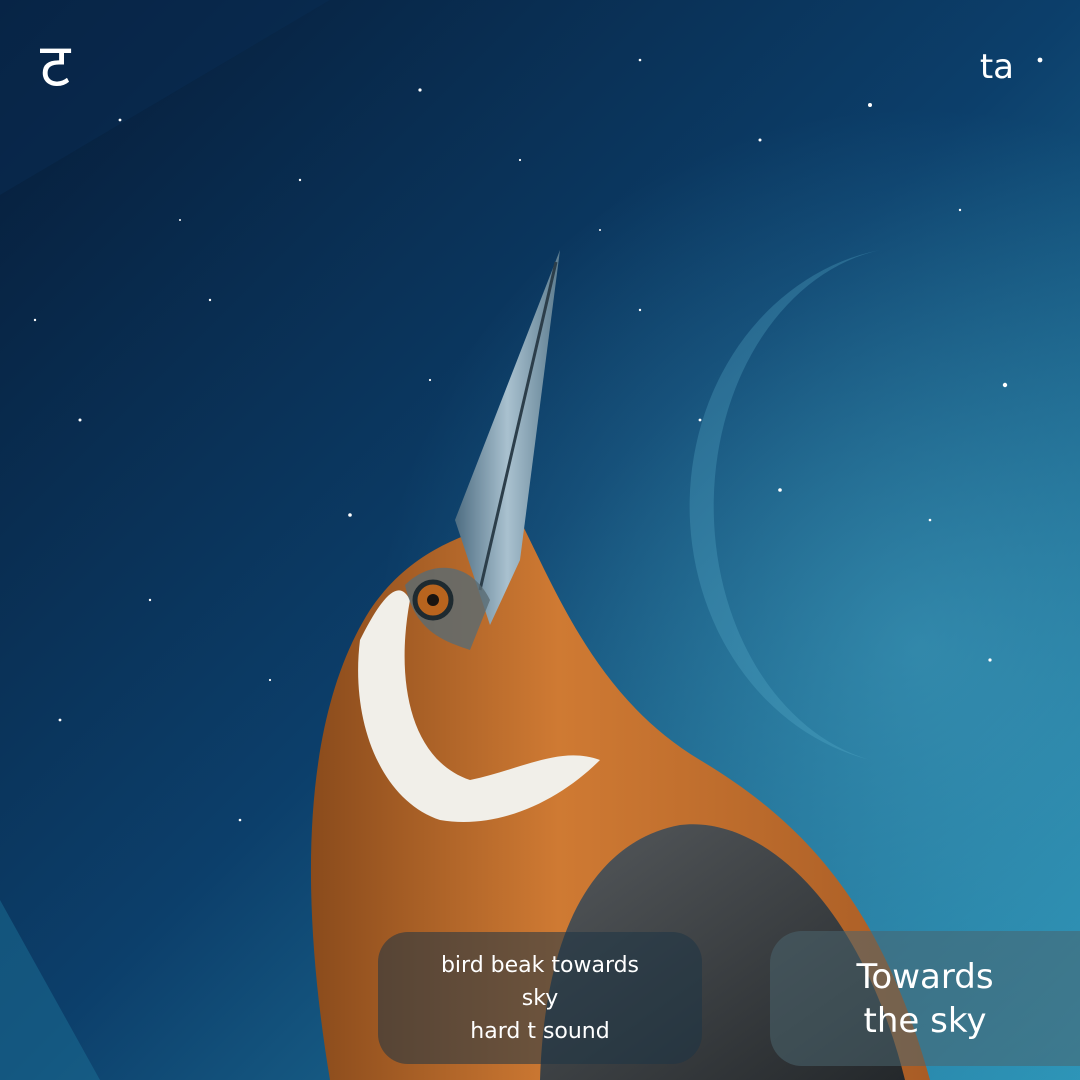 Image resolution: width=1080 pixels, height=1080 pixels. I want to click on transliteration-label: ta, so click(996, 67).